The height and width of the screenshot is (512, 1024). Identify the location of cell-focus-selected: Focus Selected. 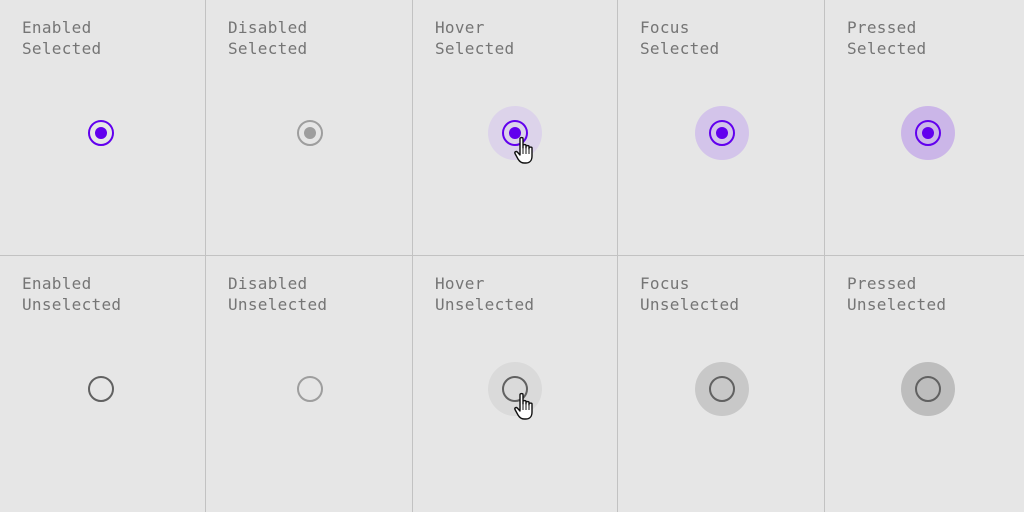
(721, 127).